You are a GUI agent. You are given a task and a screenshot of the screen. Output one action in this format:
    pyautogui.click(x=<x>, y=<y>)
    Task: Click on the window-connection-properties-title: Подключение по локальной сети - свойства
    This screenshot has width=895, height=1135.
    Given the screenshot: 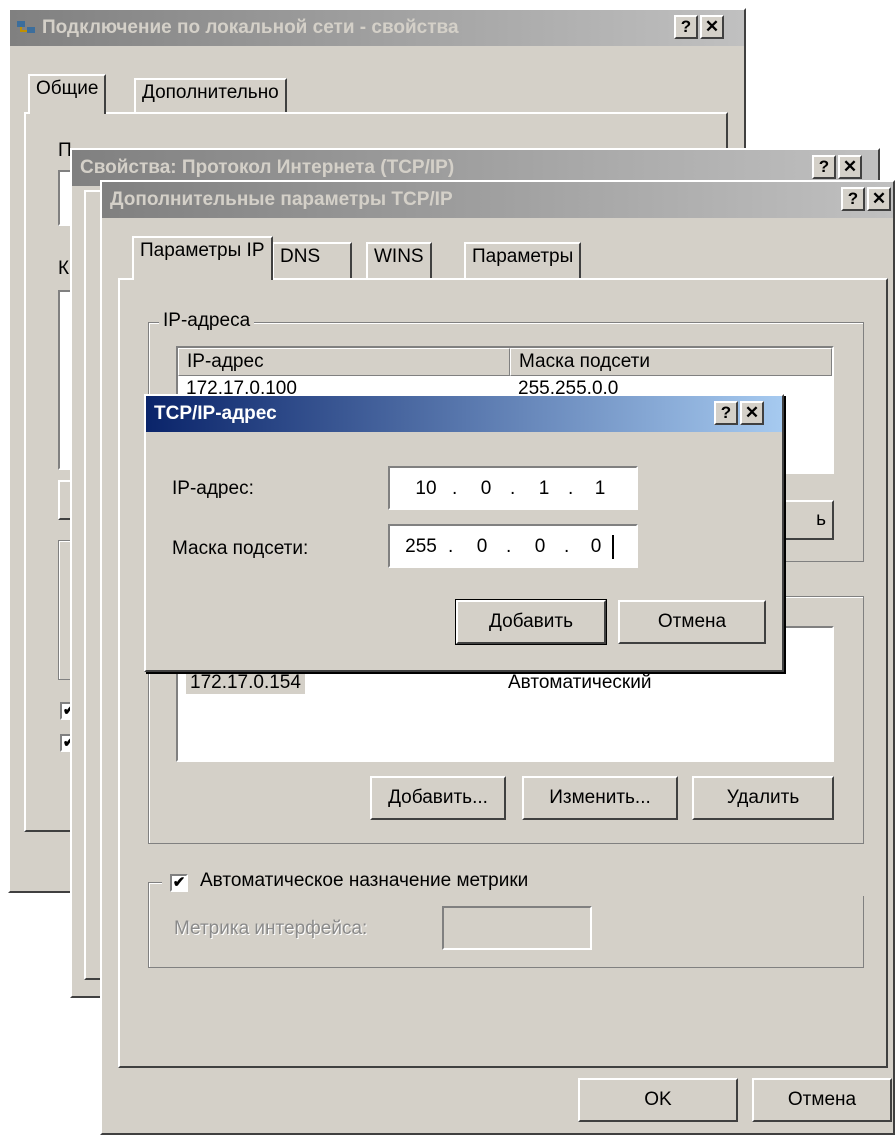 What is the action you would take?
    pyautogui.click(x=250, y=27)
    